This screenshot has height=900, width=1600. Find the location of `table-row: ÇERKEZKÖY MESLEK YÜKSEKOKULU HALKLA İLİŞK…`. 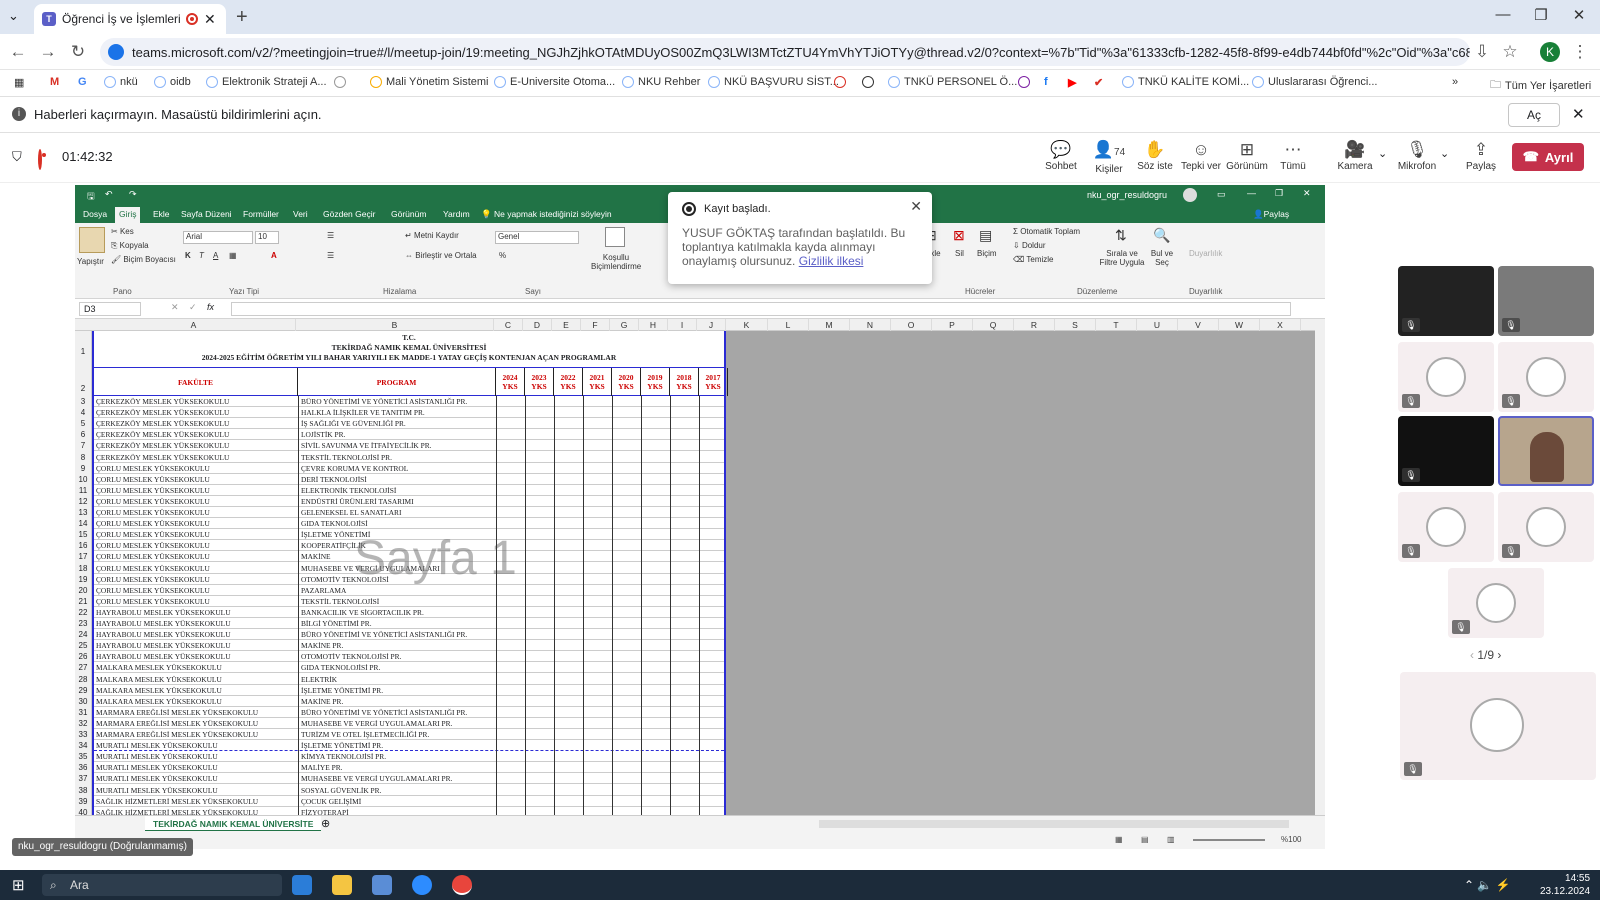

table-row: ÇERKEZKÖY MESLEK YÜKSEKOKULU HALKLA İLİŞK… is located at coordinates (409, 413).